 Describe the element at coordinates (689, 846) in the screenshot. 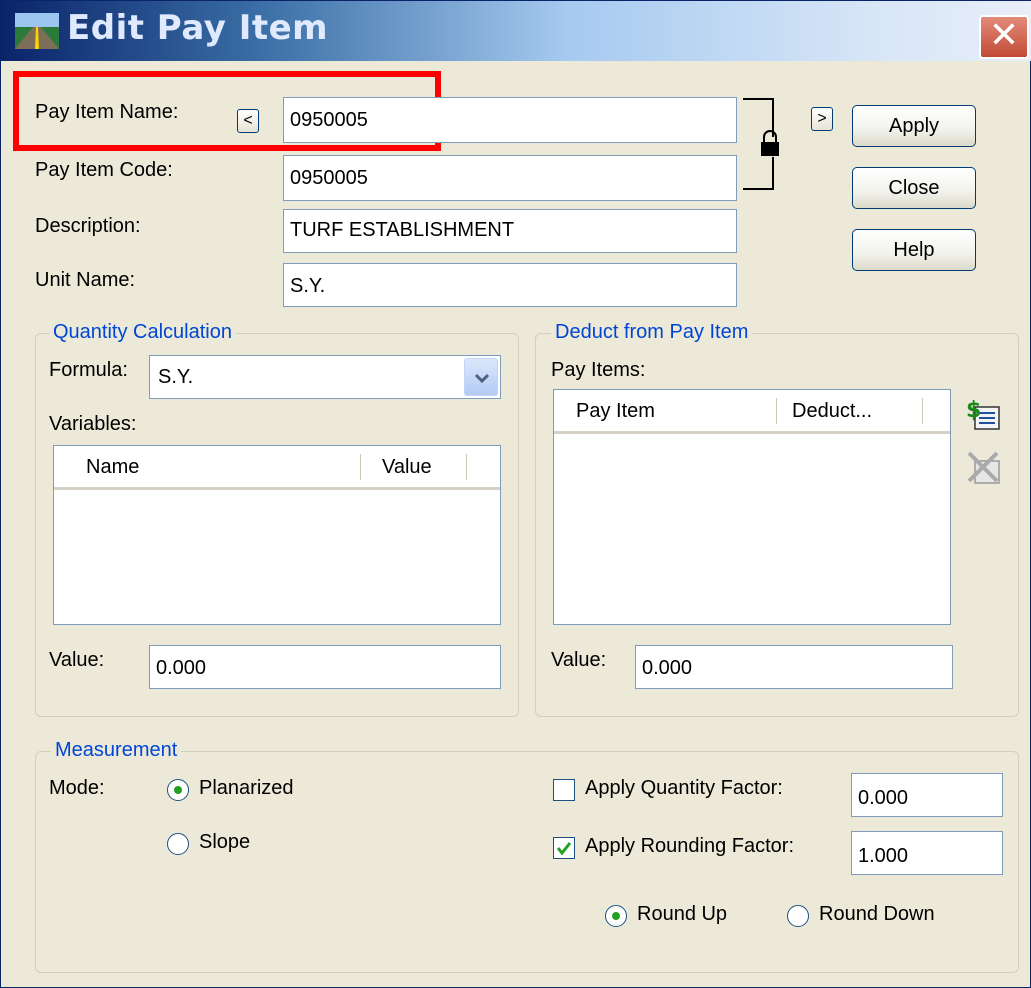

I see `apply-rounding-factor-label: Apply Rounding Factor:` at that location.